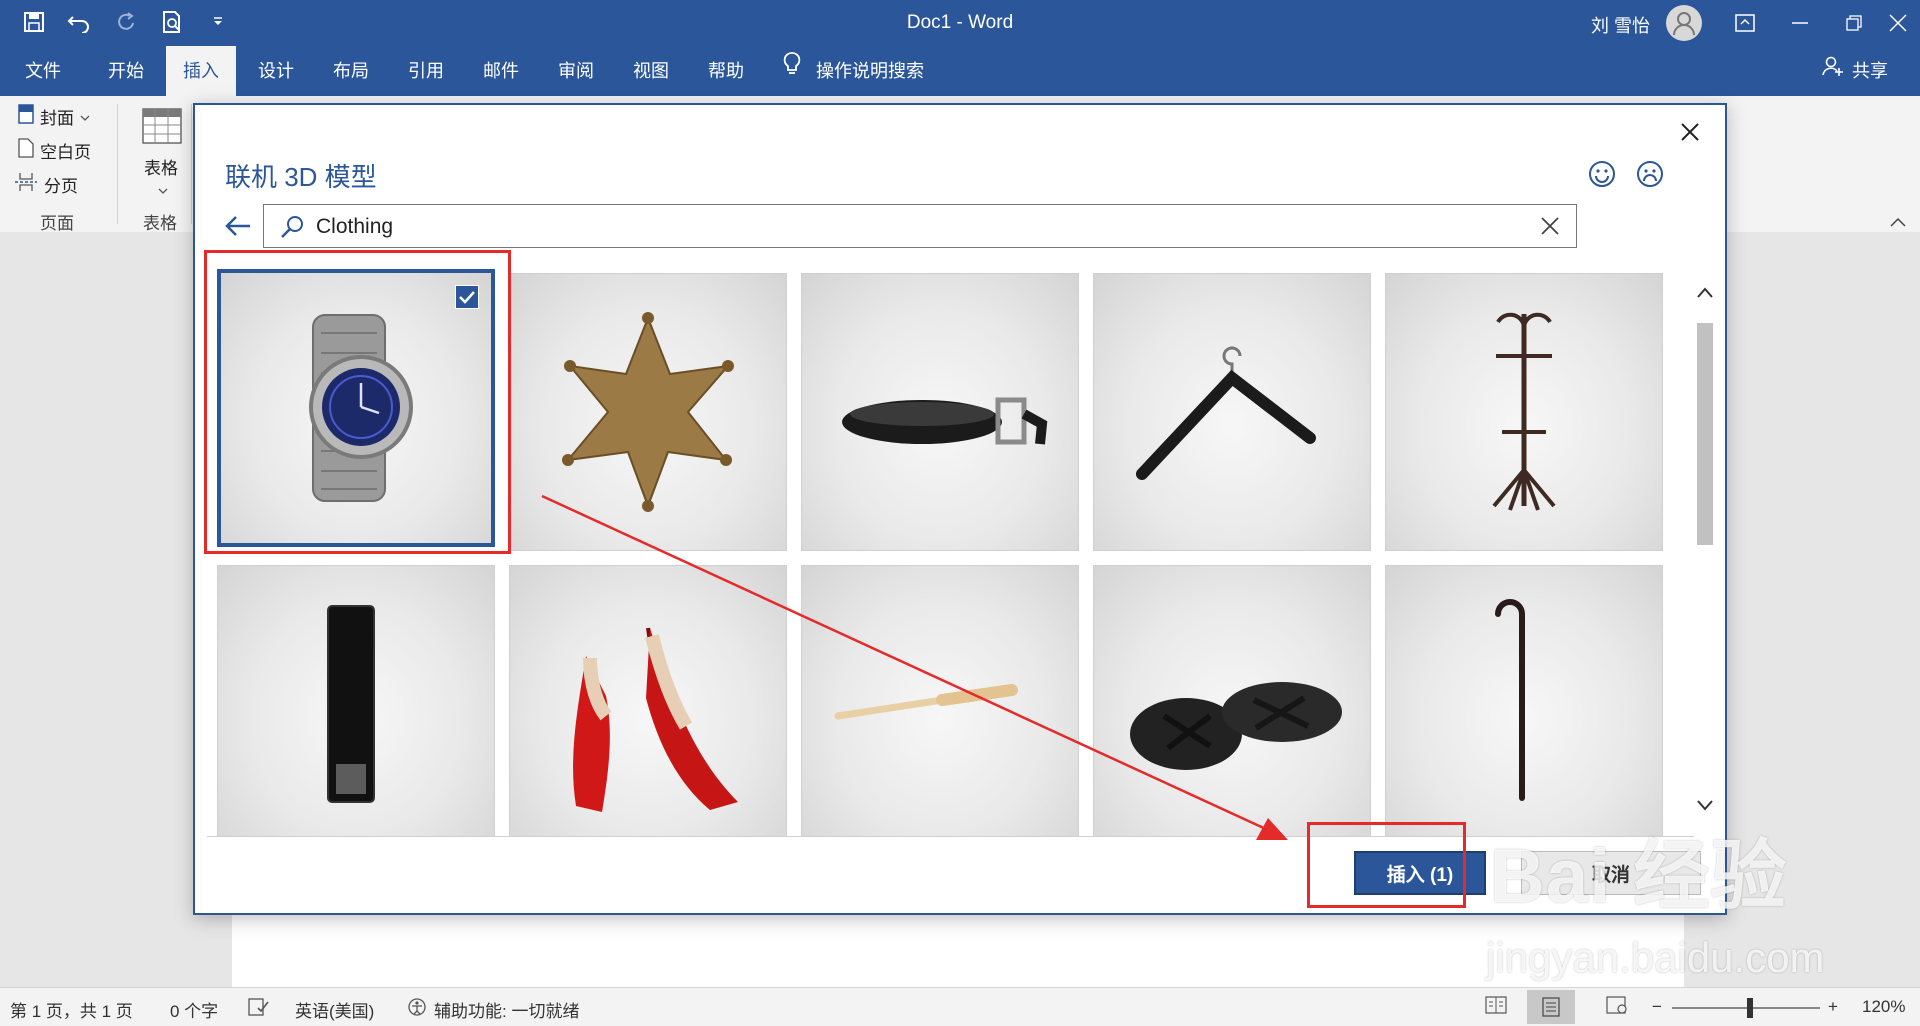 Image resolution: width=1920 pixels, height=1026 pixels. What do you see at coordinates (238, 226) in the screenshot?
I see `back-arrow-icon` at bounding box center [238, 226].